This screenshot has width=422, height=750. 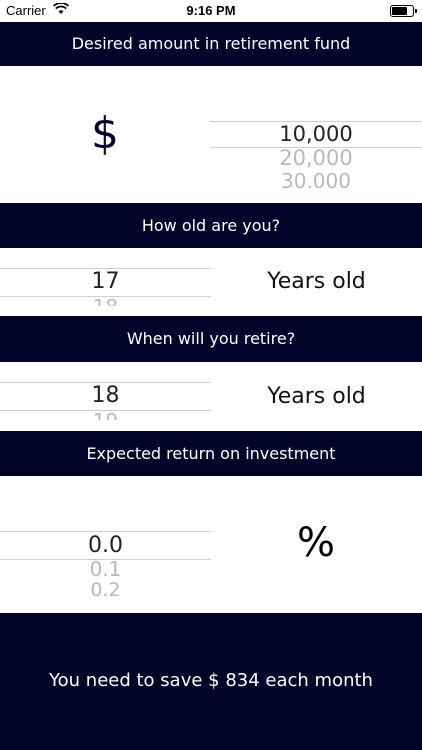 I want to click on monthly-savings-result: You need to save $ 834 each month, so click(x=211, y=680).